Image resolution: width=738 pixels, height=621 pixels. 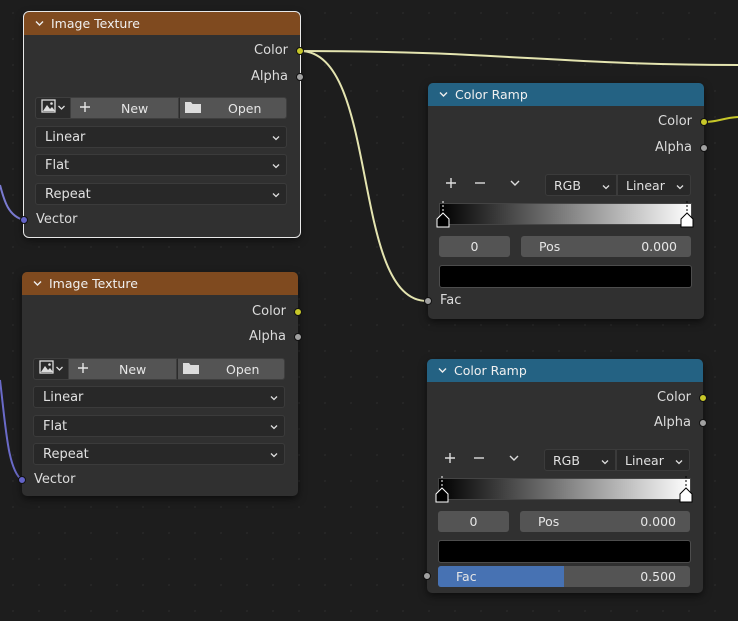 What do you see at coordinates (11, 430) in the screenshot?
I see `link-vector-to-tex2` at bounding box center [11, 430].